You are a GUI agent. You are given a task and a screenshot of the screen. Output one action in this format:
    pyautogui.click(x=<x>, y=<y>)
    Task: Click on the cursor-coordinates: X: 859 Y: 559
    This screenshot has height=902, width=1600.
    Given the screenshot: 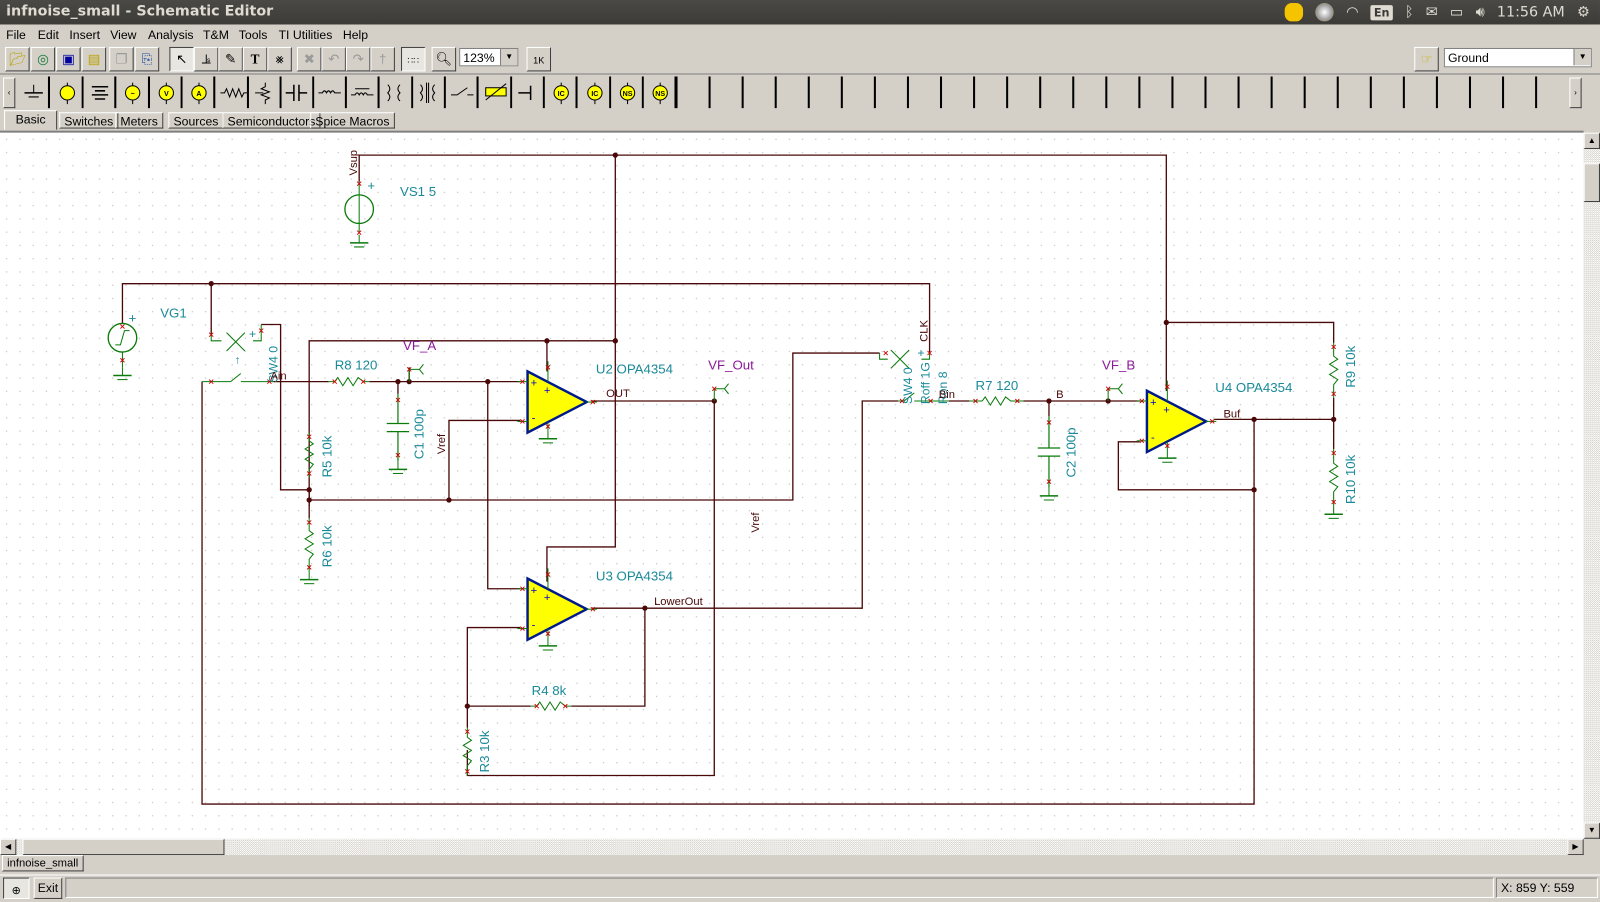 What is the action you would take?
    pyautogui.click(x=1546, y=887)
    